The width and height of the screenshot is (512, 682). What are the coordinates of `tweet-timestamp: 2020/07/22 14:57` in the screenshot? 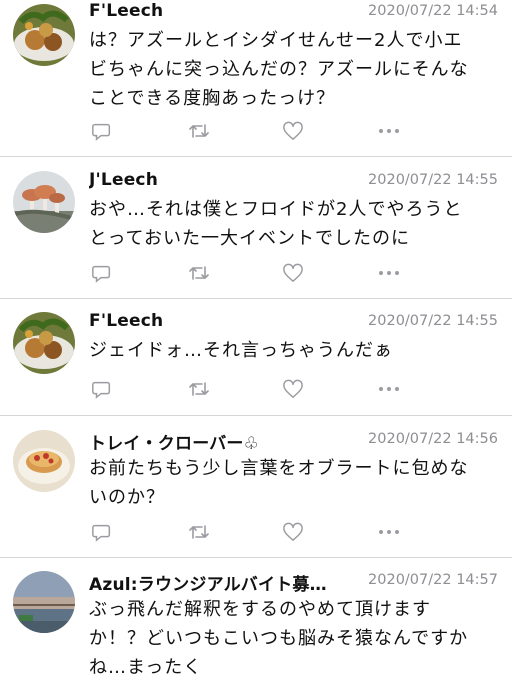 It's located at (433, 580).